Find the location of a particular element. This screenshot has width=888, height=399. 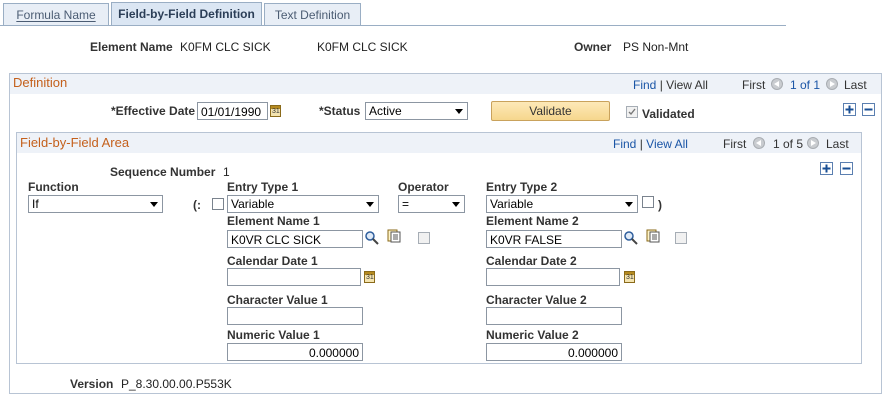

tab-label: Formula Name is located at coordinates (56, 15).